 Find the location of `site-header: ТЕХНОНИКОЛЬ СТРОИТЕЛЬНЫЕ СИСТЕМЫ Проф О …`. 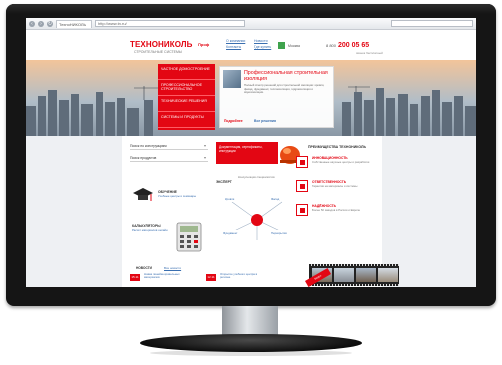

site-header: ТЕХНОНИКОЛЬ СТРОИТЕЛЬНЫЕ СИСТЕМЫ Проф О … is located at coordinates (251, 45).